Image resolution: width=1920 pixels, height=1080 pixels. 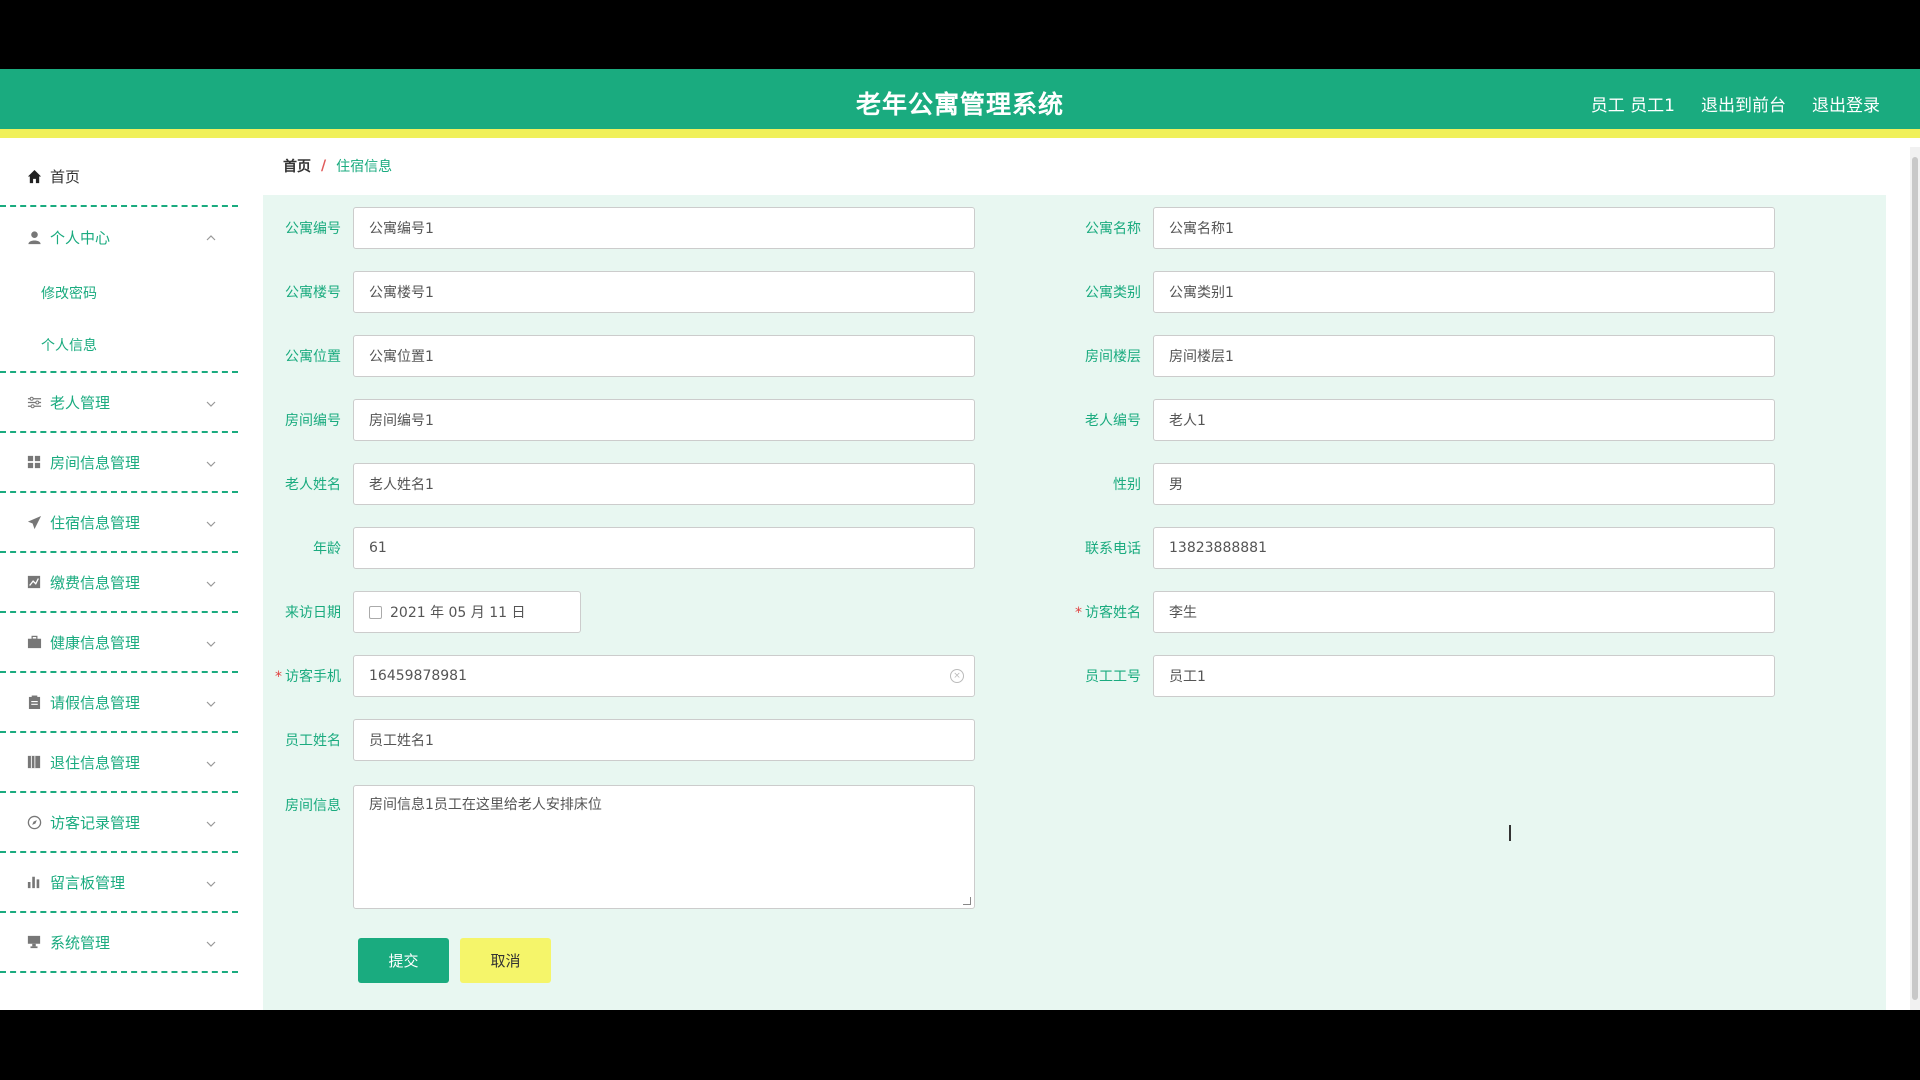 What do you see at coordinates (1464, 292) in the screenshot?
I see `apartment-type-input: 公寓类别1` at bounding box center [1464, 292].